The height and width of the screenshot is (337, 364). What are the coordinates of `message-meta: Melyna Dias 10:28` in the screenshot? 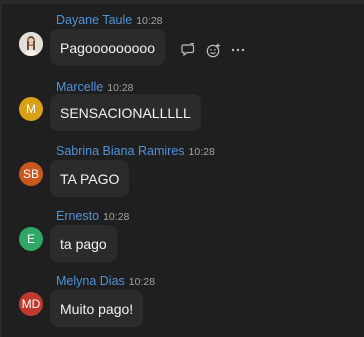 It's located at (105, 281).